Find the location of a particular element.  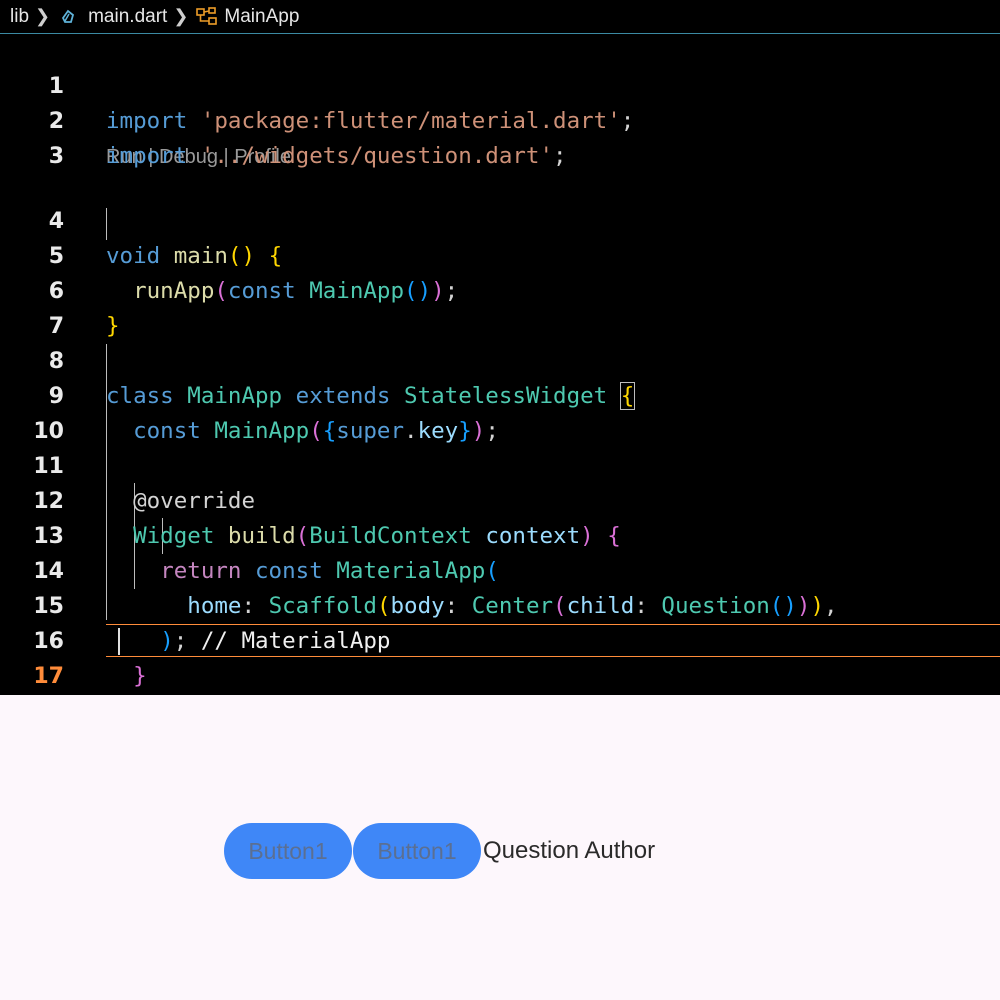

code-token: '../widgets/question.dart' is located at coordinates (377, 156).